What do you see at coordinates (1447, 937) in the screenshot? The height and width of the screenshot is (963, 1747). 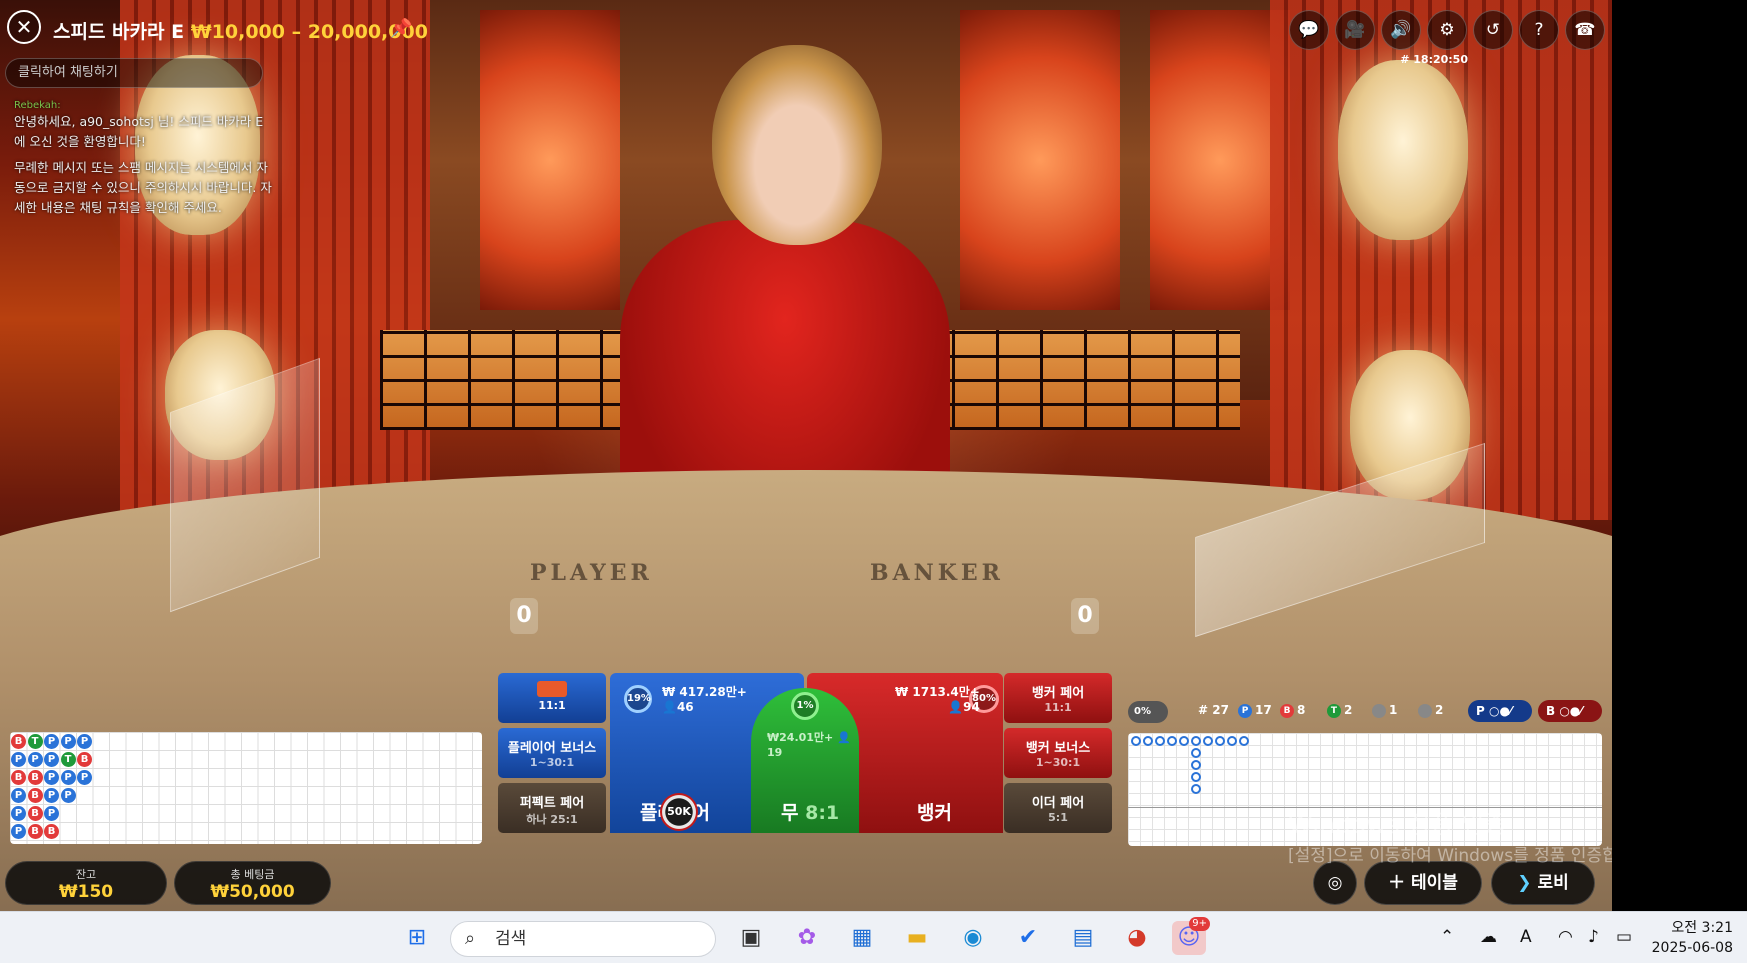 I see `chevron-up-icon: ⌃` at bounding box center [1447, 937].